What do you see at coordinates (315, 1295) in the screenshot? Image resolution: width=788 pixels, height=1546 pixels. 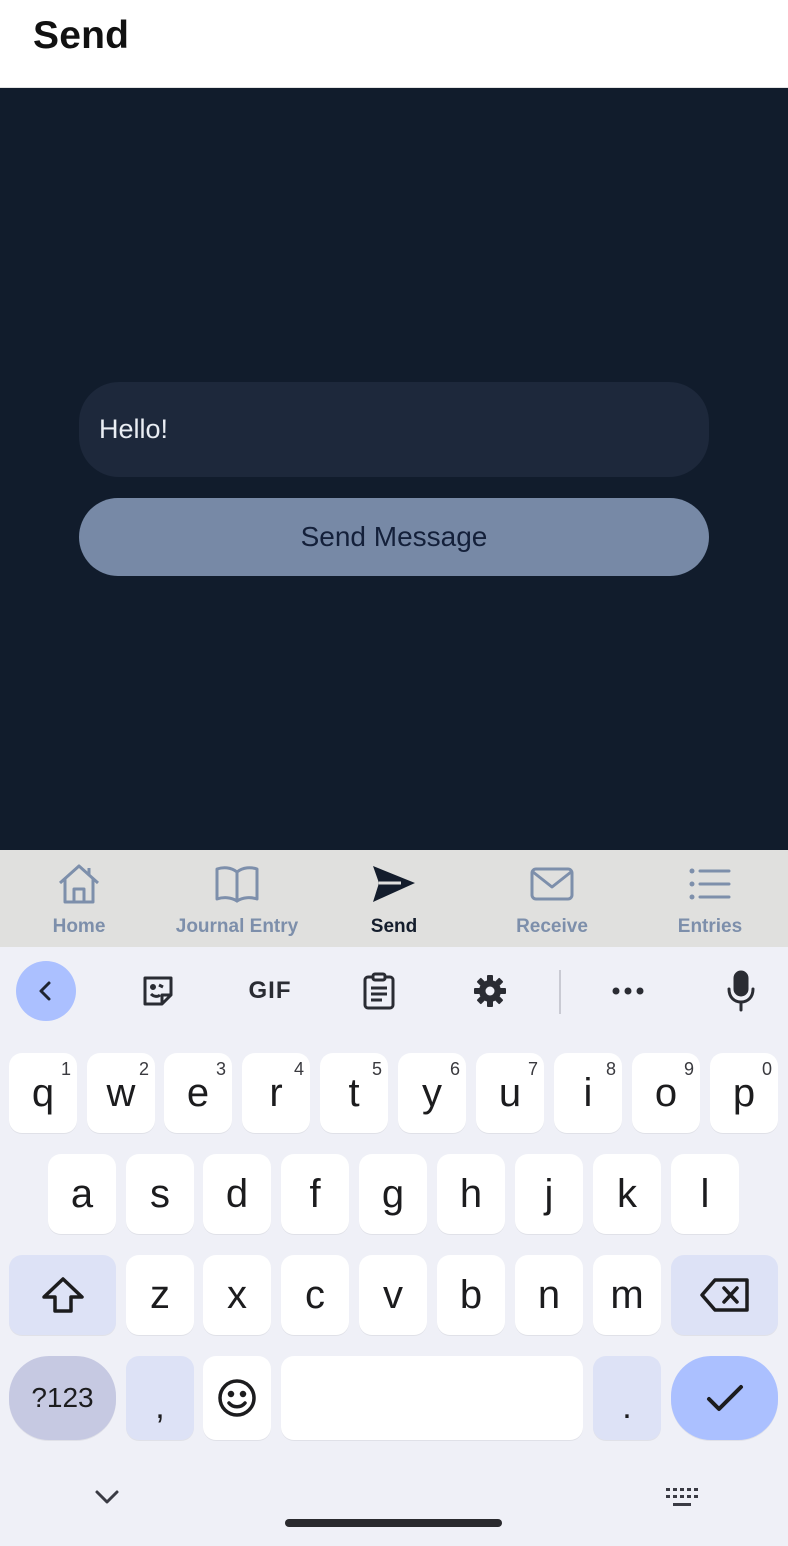 I see `key-c: c` at bounding box center [315, 1295].